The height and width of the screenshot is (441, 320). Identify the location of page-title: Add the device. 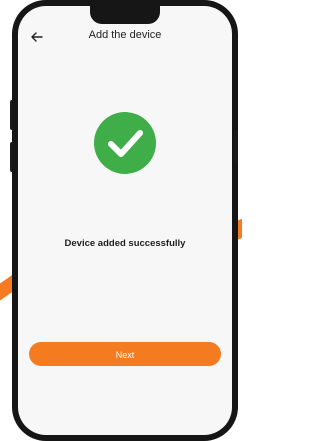
(125, 35).